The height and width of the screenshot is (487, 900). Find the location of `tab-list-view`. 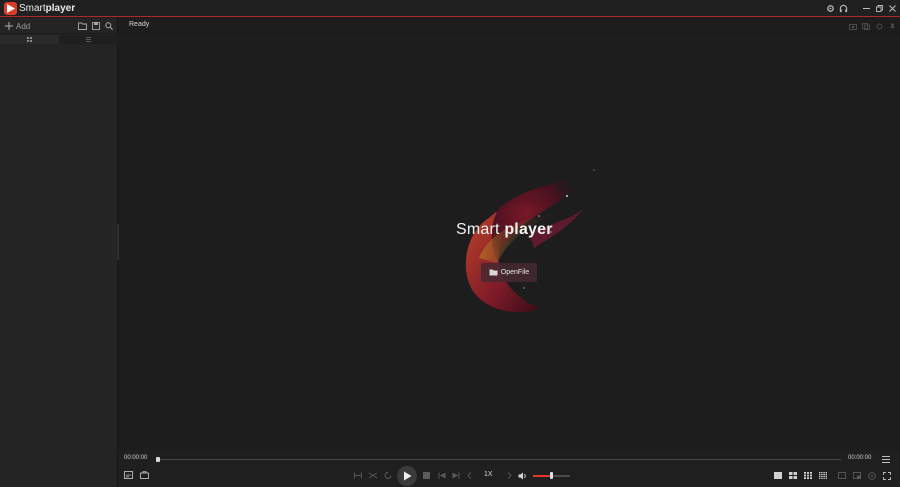

tab-list-view is located at coordinates (88, 39).